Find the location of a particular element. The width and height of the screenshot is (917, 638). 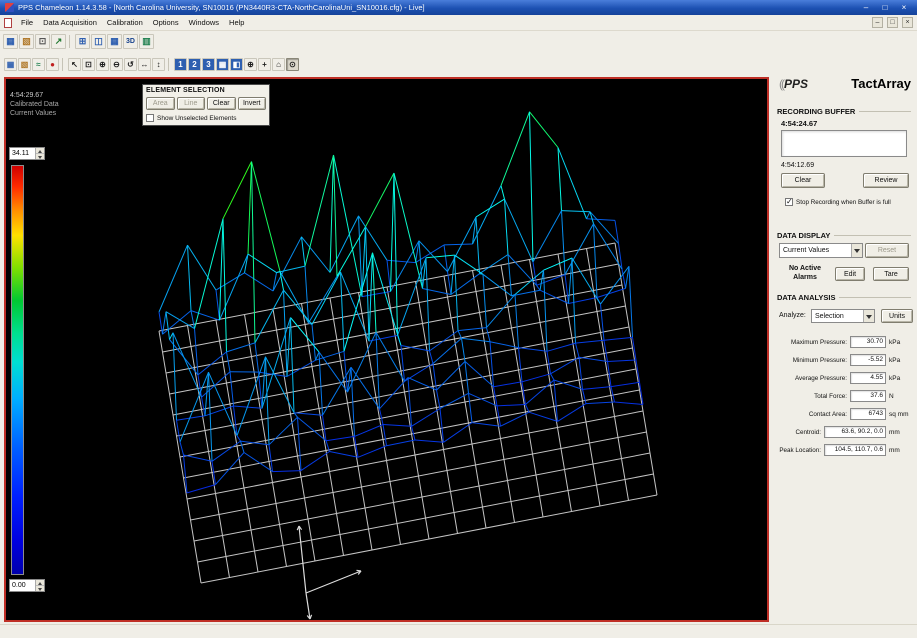

reset-button: Reset is located at coordinates (887, 250).